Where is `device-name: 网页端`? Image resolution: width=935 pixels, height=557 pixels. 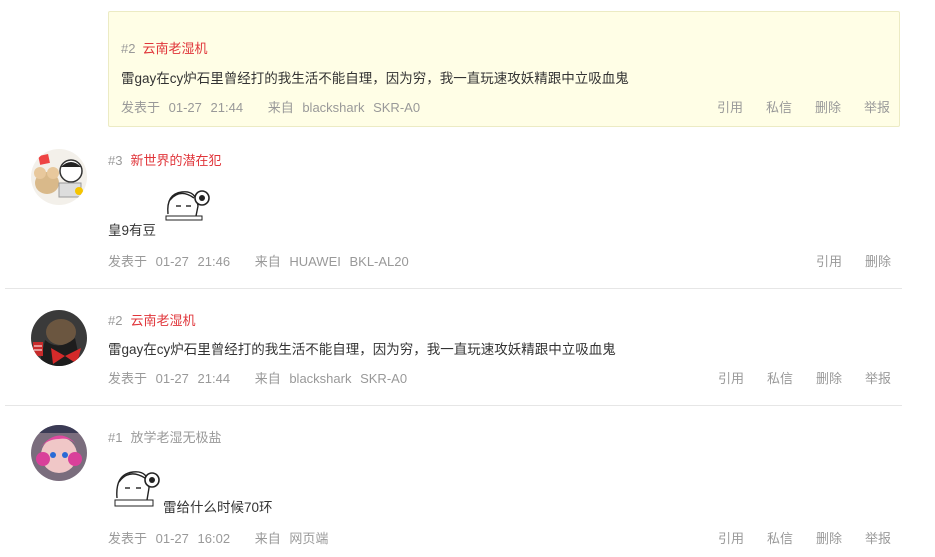
device-name: 网页端 is located at coordinates (309, 538).